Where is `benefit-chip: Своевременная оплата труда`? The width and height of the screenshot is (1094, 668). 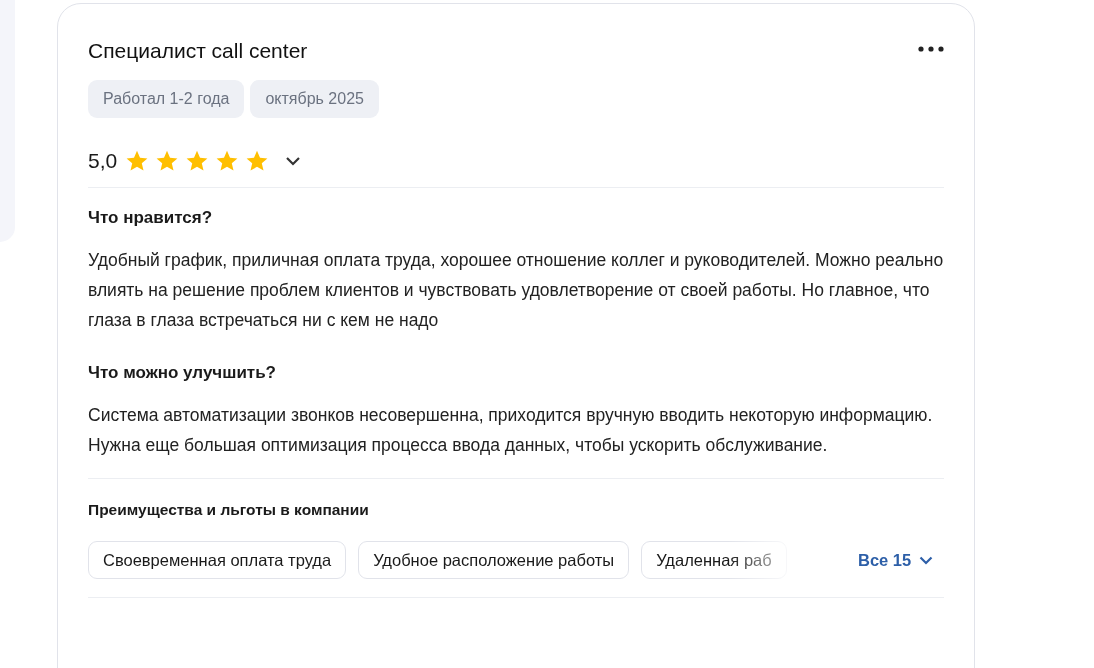 benefit-chip: Своевременная оплата труда is located at coordinates (217, 560).